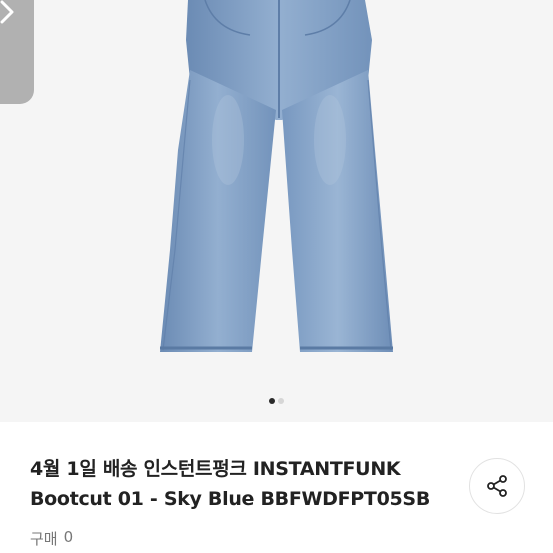 This screenshot has width=553, height=553. I want to click on image-pager, so click(276, 401).